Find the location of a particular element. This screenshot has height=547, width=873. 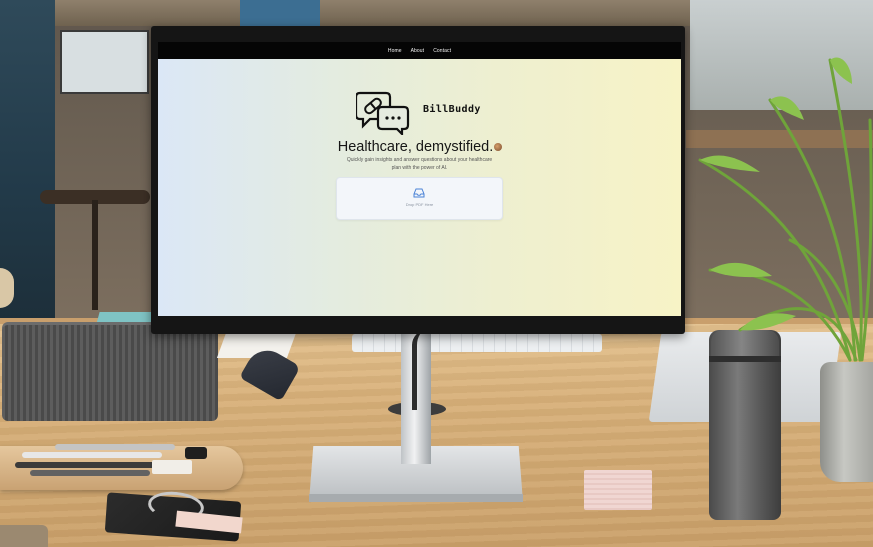

site-navbar: Home About Contact is located at coordinates (419, 50).